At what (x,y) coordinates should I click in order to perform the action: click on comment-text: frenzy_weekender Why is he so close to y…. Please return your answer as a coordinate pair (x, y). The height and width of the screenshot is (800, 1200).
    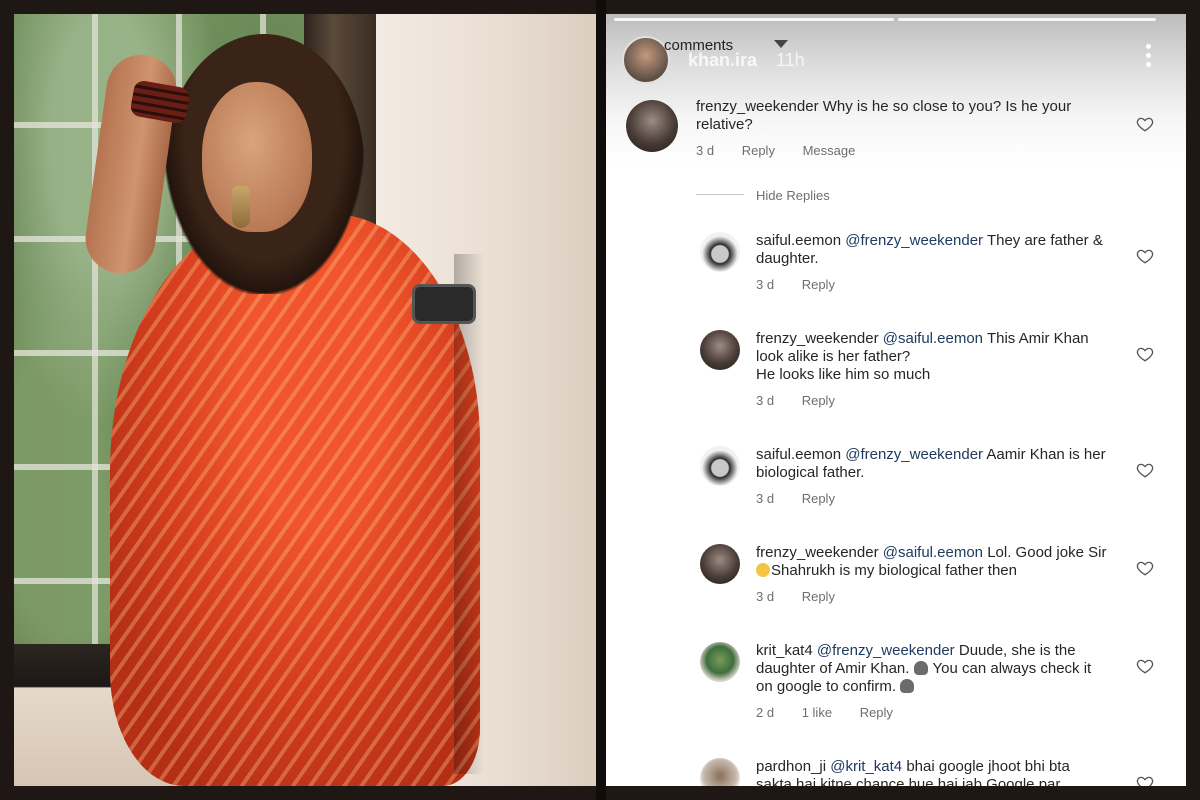
    Looking at the image, I should click on (884, 115).